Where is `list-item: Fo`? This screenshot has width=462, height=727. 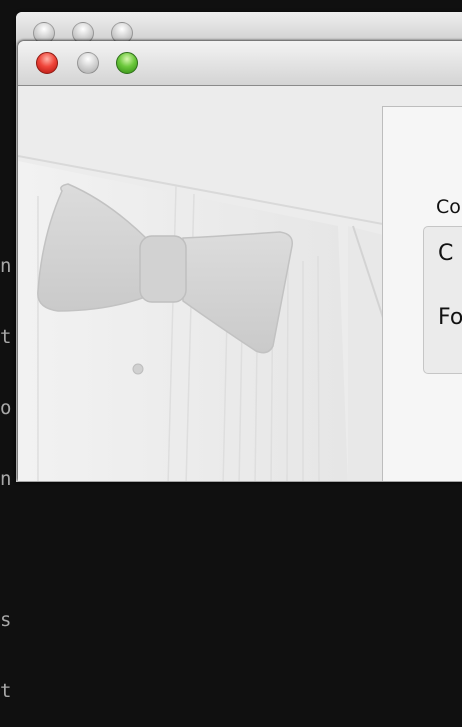 list-item: Fo is located at coordinates (450, 317).